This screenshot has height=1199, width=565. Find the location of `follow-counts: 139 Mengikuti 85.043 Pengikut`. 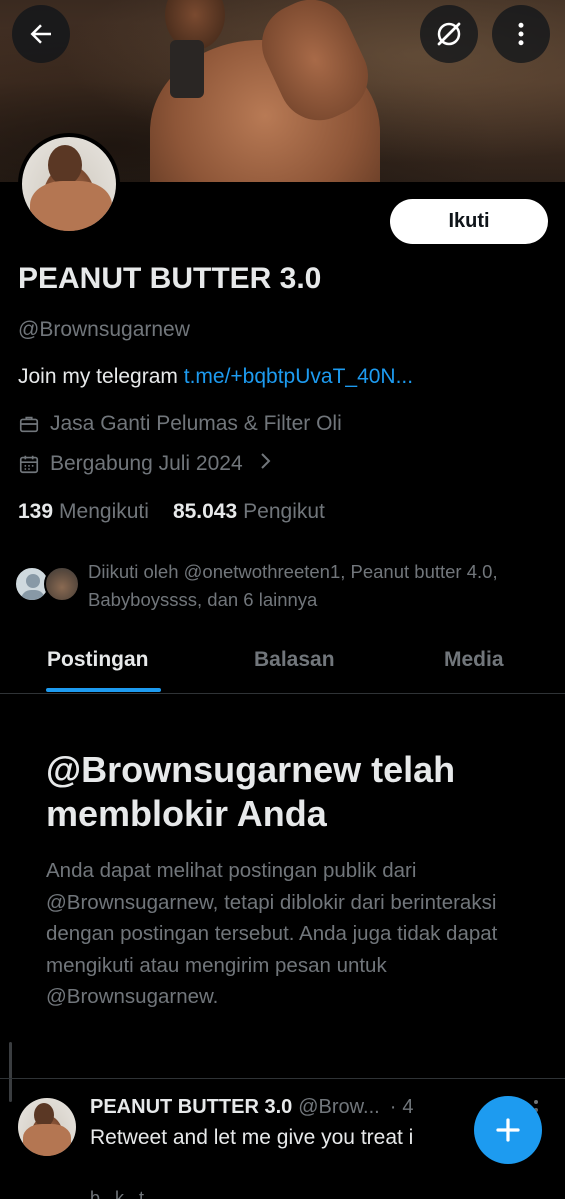

follow-counts: 139 Mengikuti 85.043 Pengikut is located at coordinates (171, 512).